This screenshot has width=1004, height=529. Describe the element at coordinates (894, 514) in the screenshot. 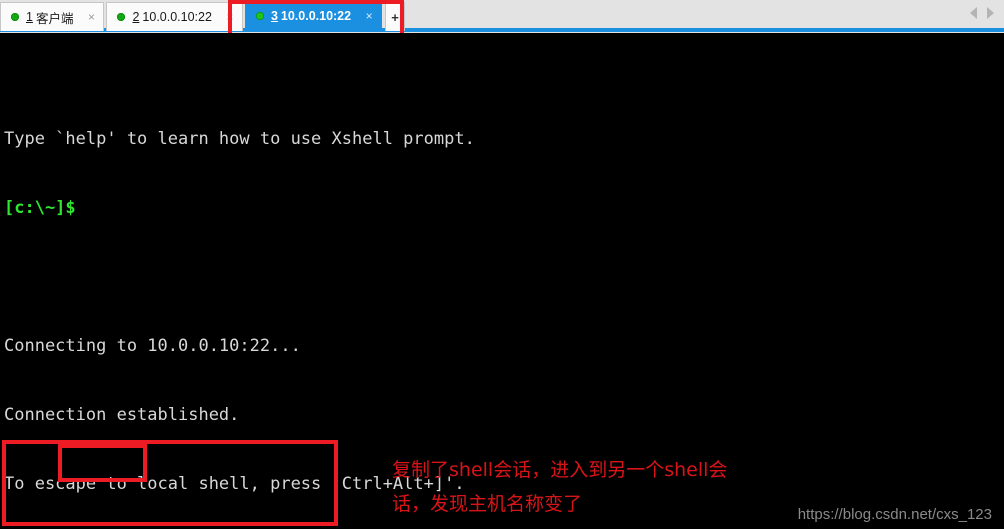

I see `watermark: https://blog.csdn.net/cxs_123` at that location.